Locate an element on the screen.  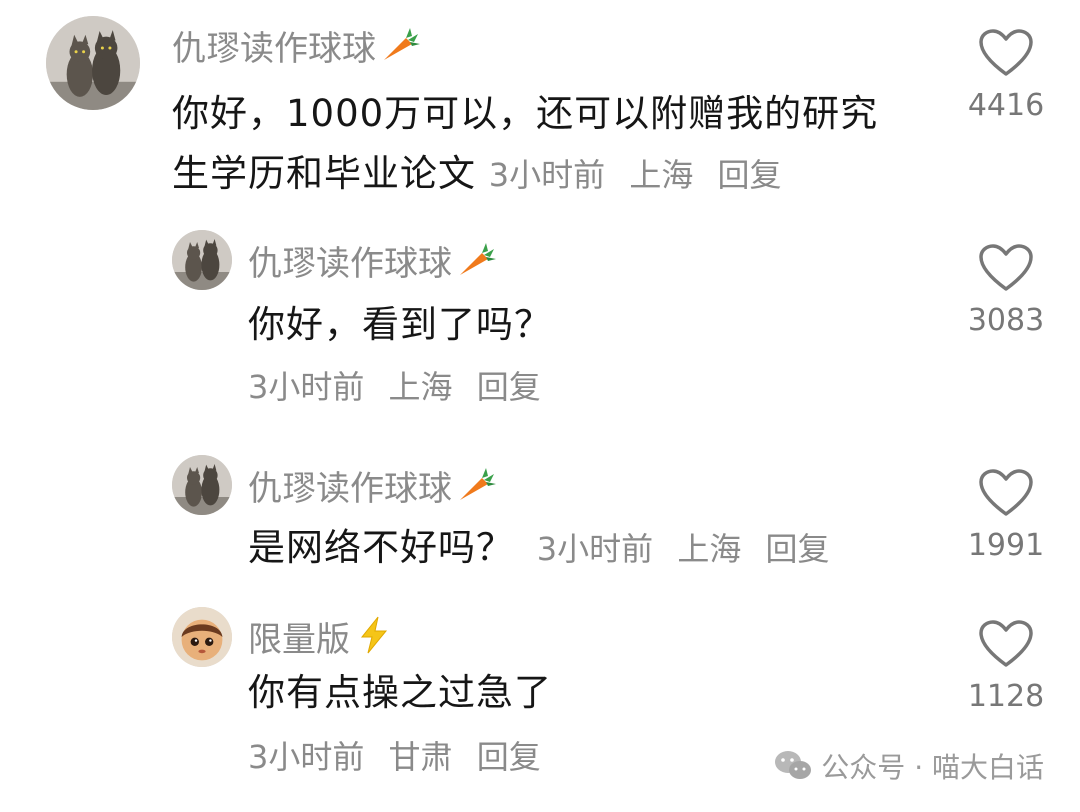
like-button: 4416 is located at coordinates (1006, 75).